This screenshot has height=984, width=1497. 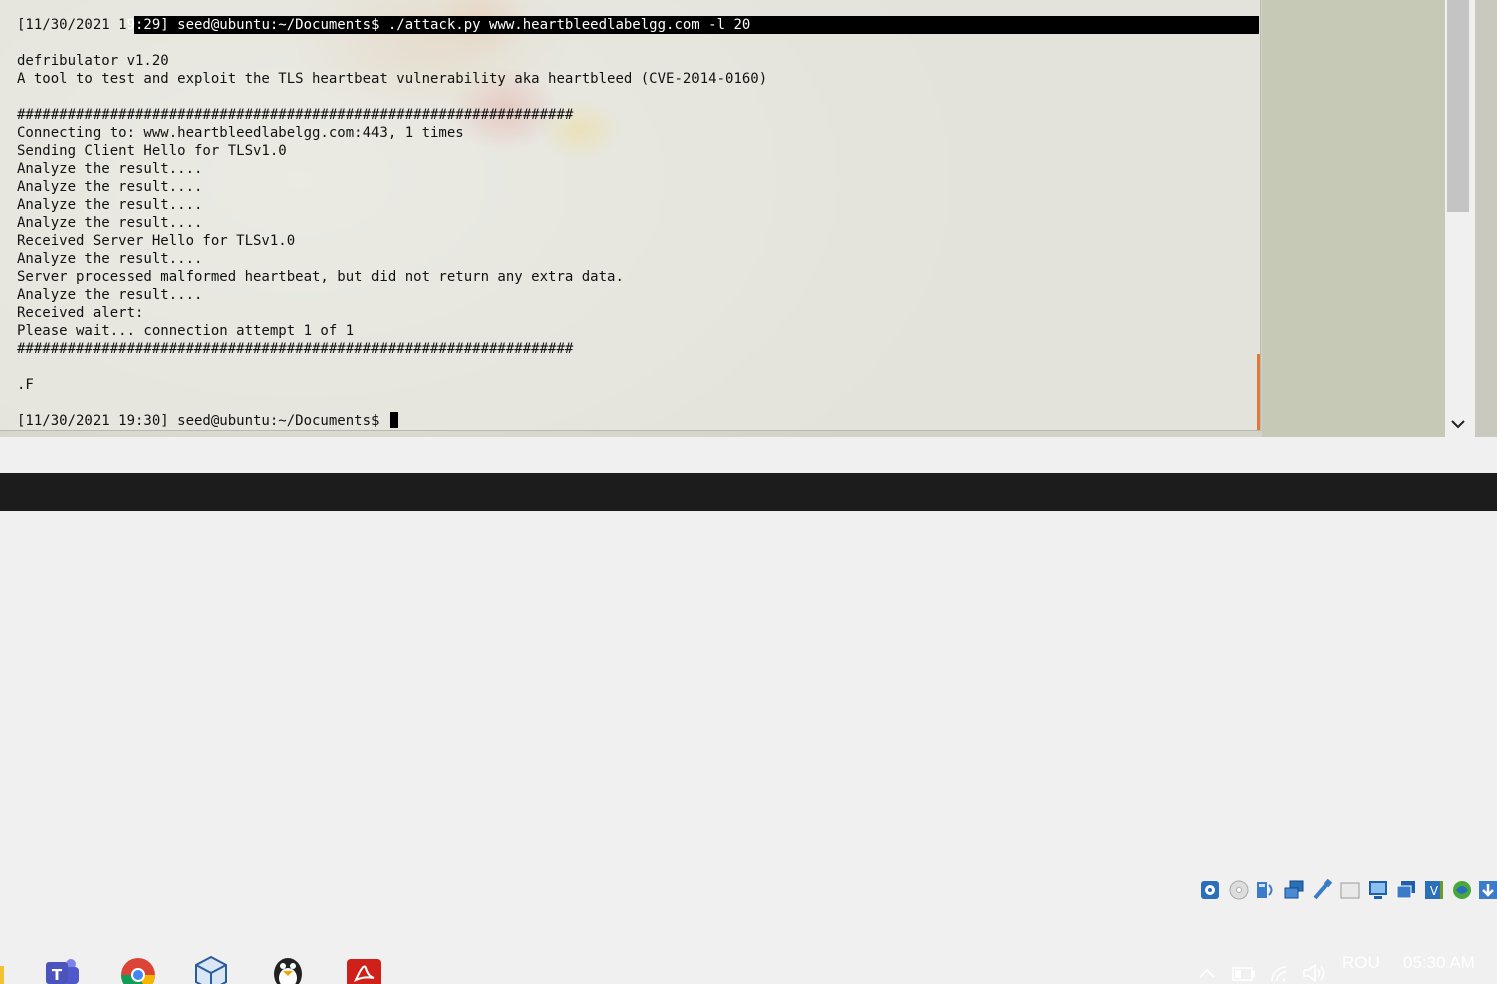 What do you see at coordinates (138, 969) in the screenshot?
I see `chrome-icon` at bounding box center [138, 969].